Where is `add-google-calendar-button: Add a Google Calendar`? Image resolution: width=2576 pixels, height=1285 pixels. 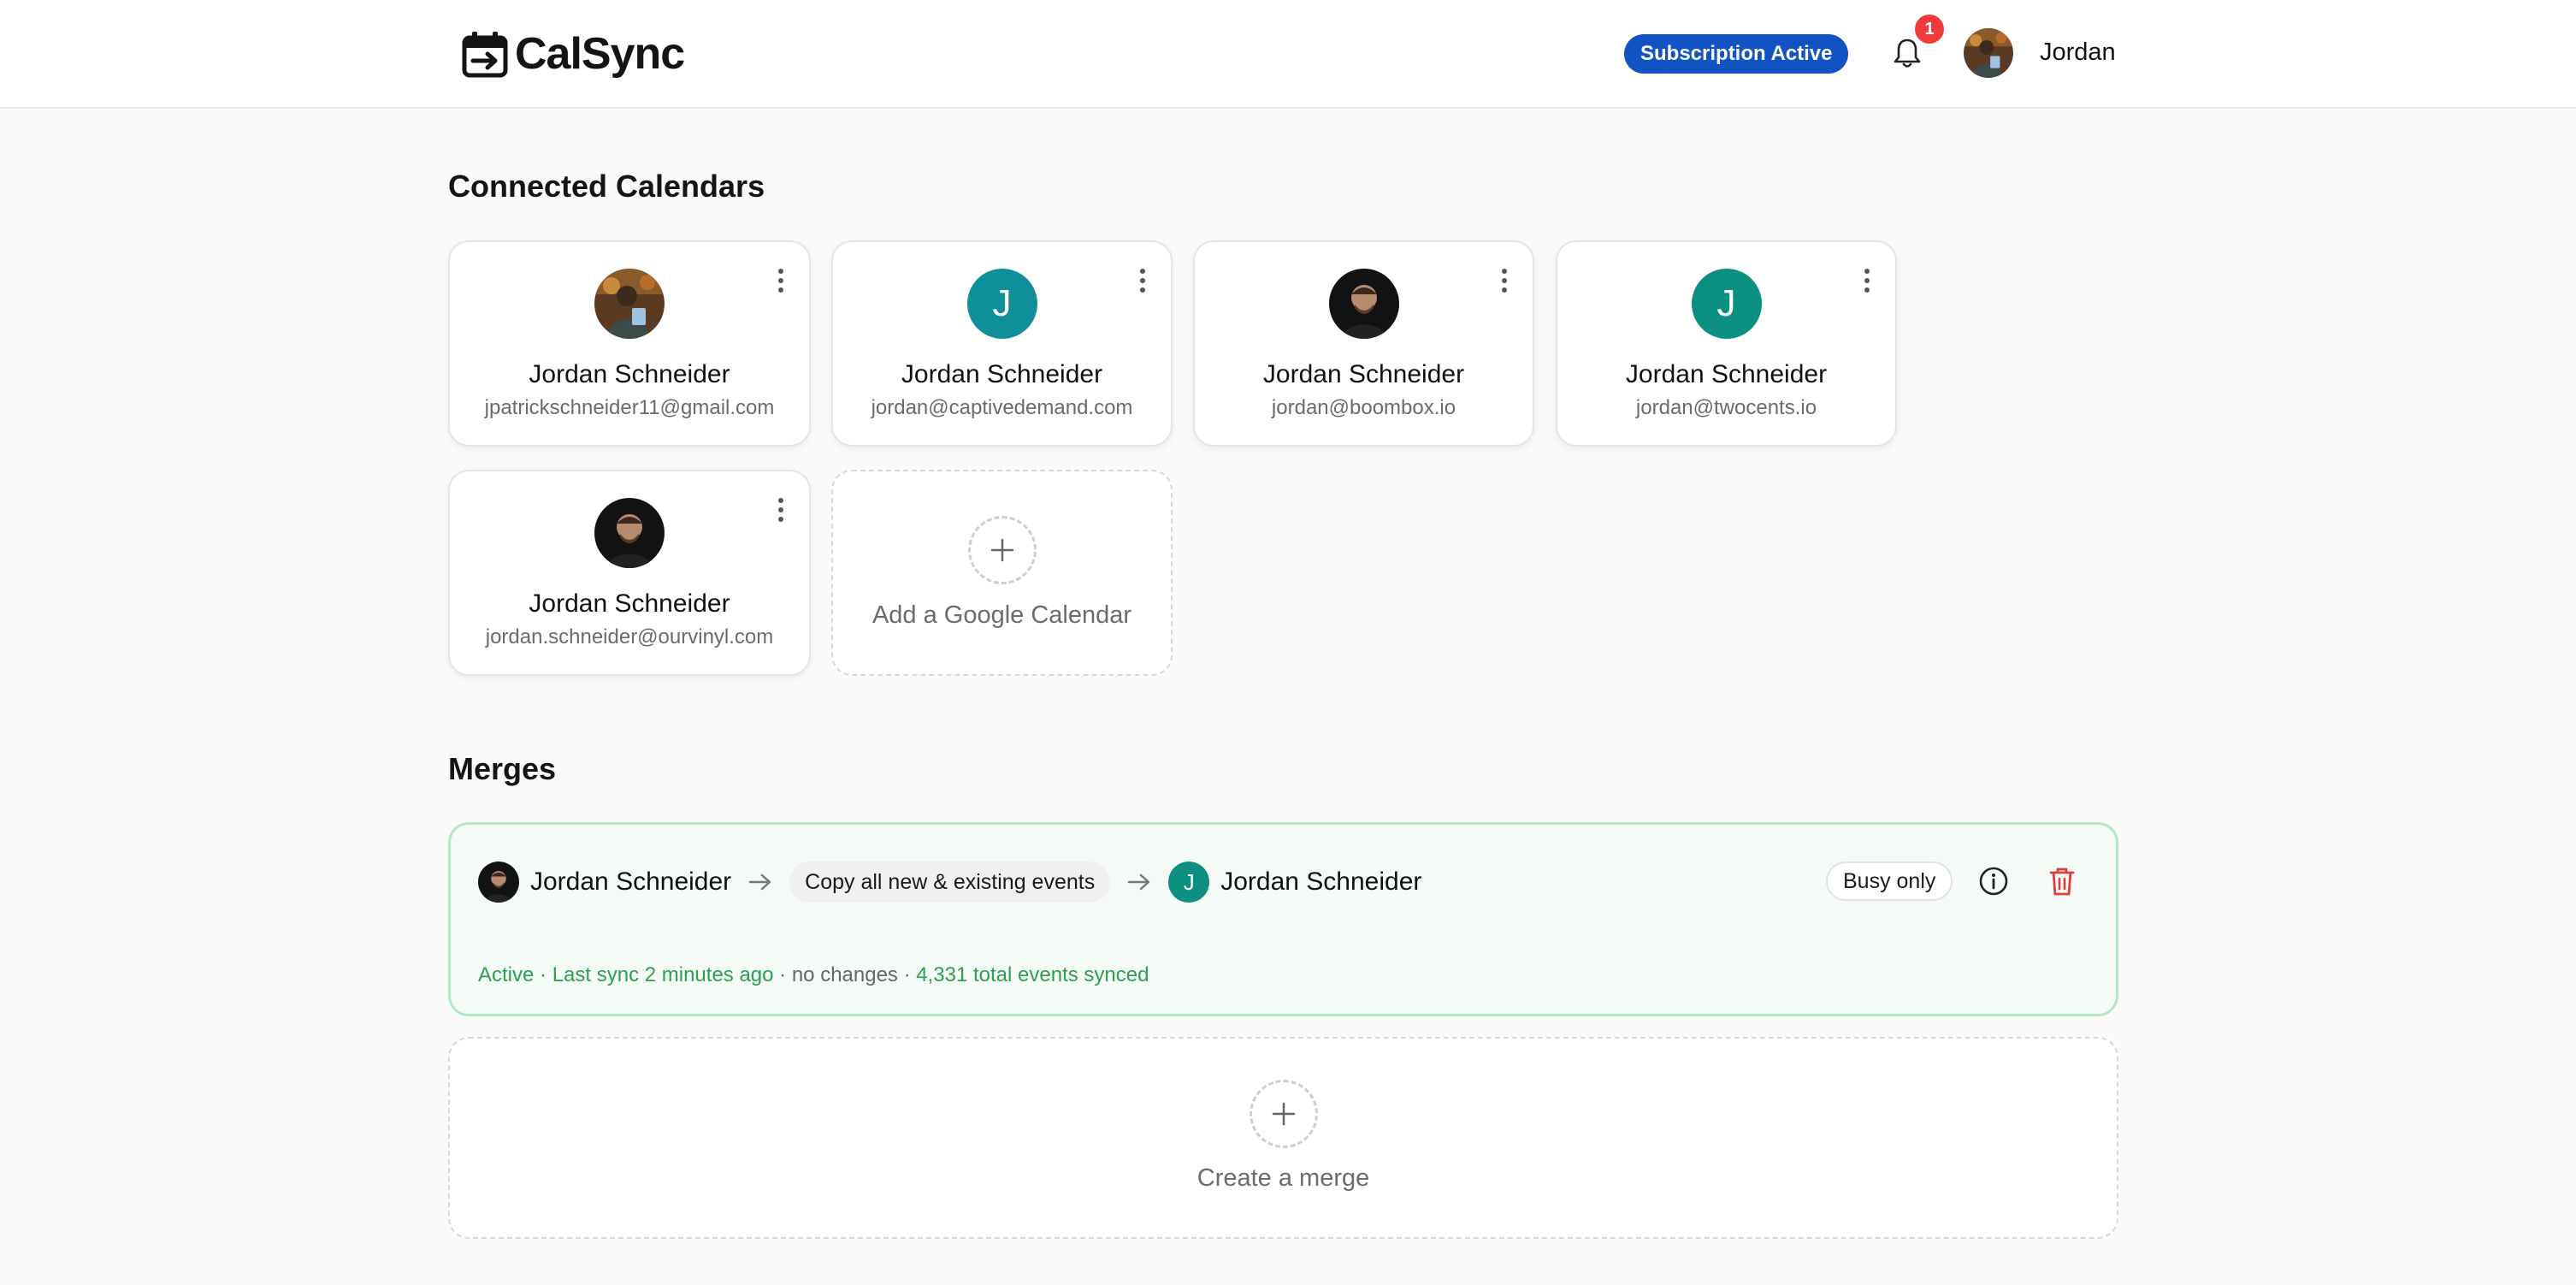 add-google-calendar-button: Add a Google Calendar is located at coordinates (1002, 573).